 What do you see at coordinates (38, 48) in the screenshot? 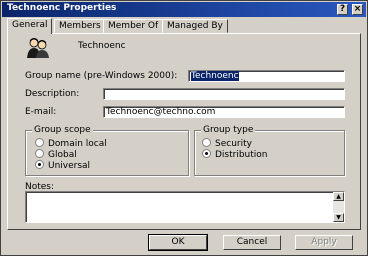
I see `group-users-icon` at bounding box center [38, 48].